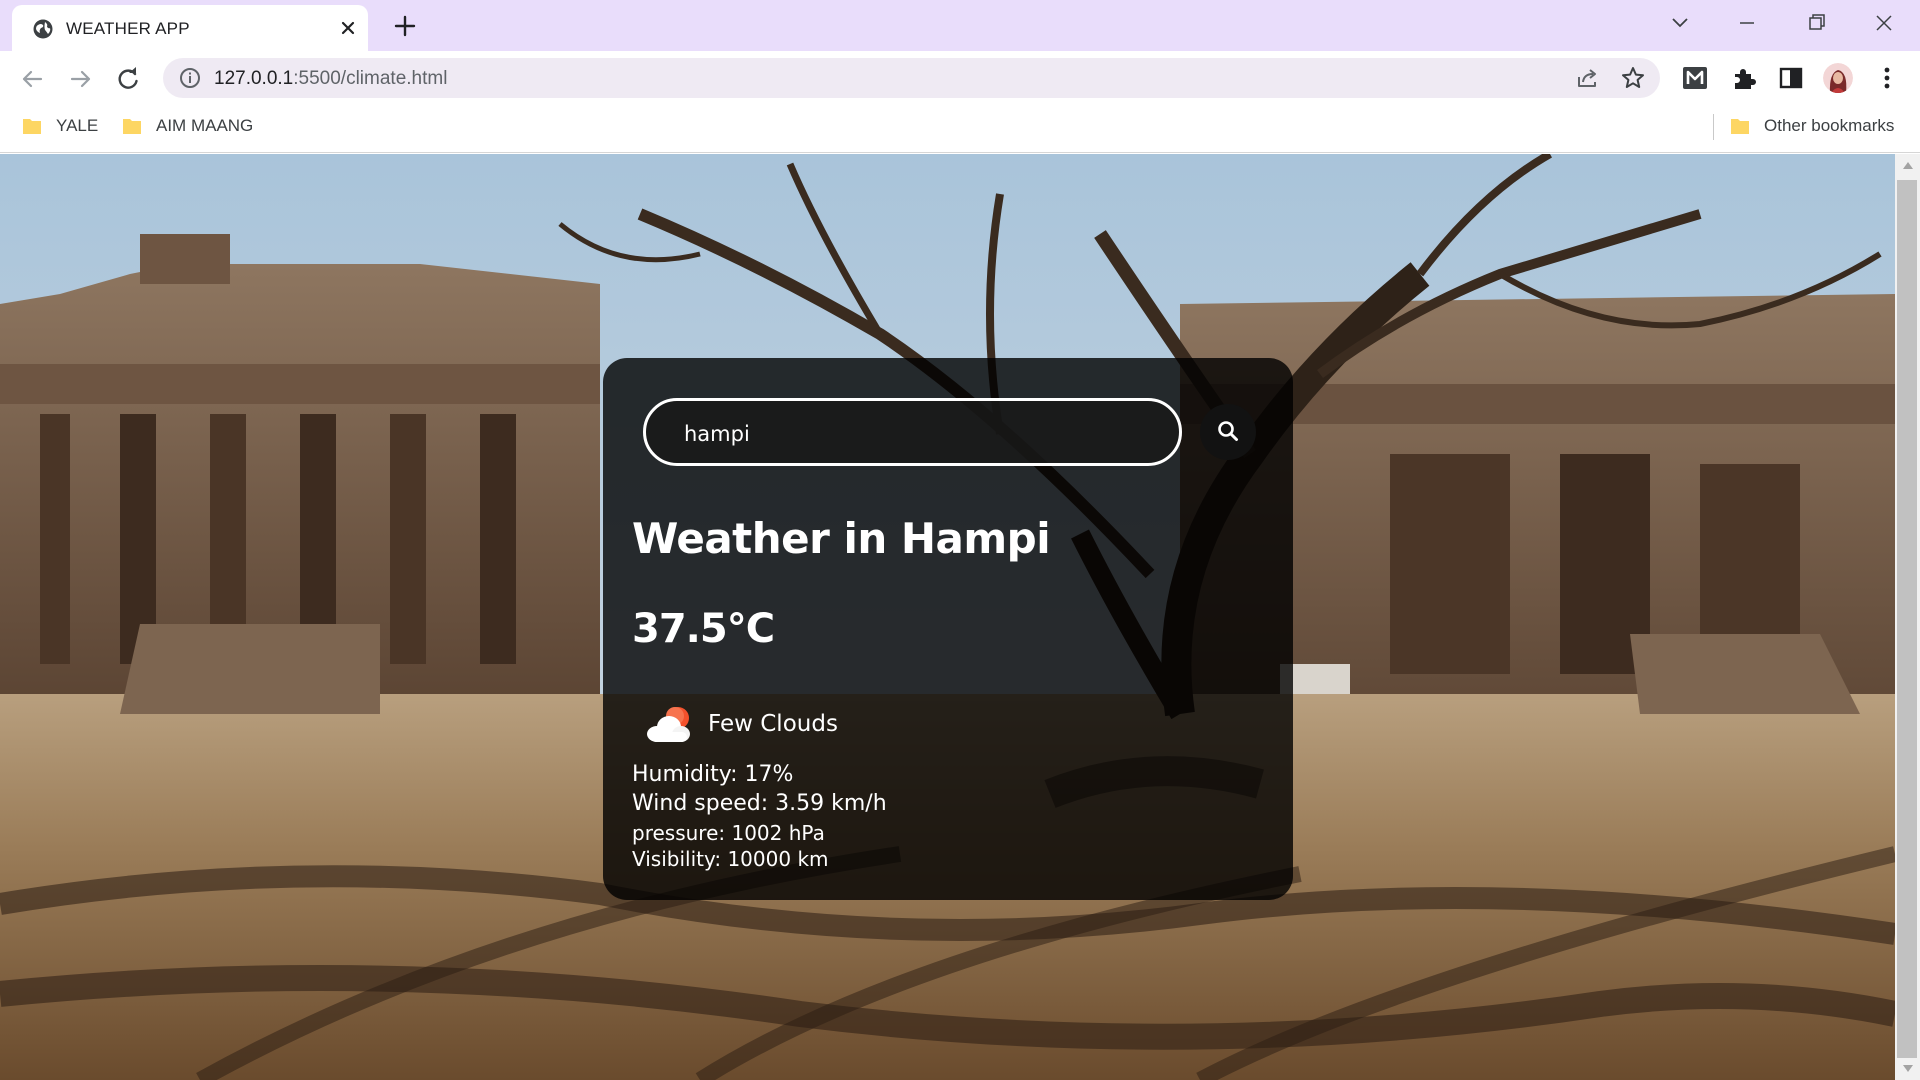 The height and width of the screenshot is (1080, 1920). I want to click on window-close-icon, so click(1884, 23).